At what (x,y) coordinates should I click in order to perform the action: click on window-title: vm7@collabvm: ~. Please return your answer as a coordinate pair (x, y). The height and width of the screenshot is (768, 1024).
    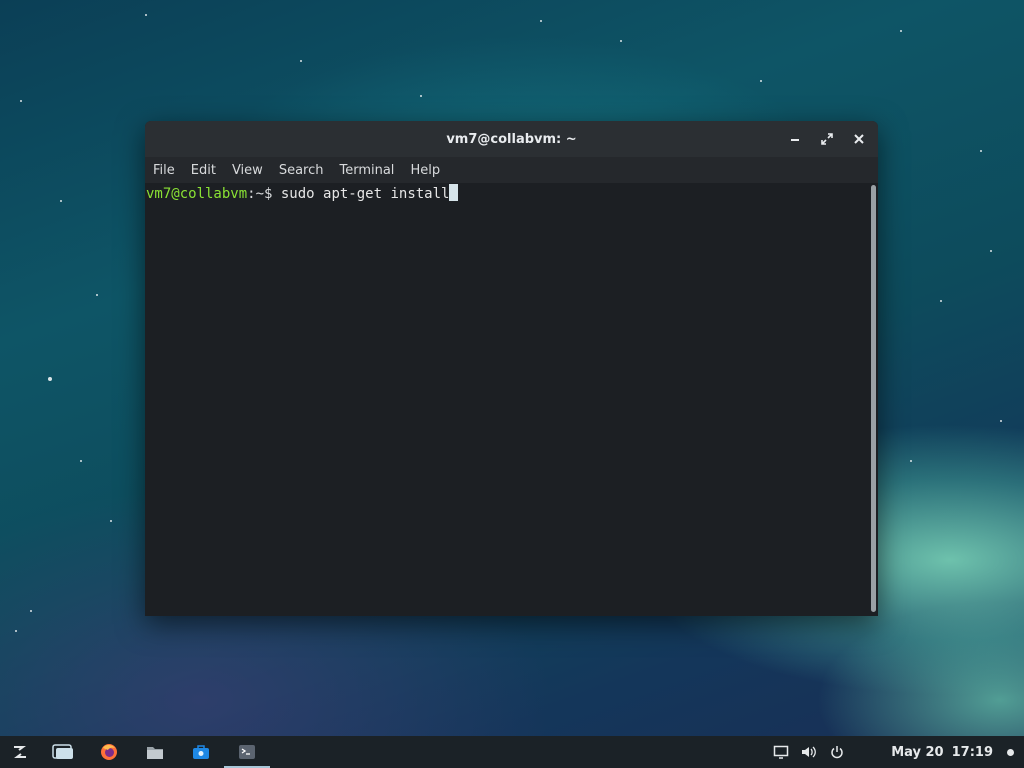
    Looking at the image, I should click on (511, 139).